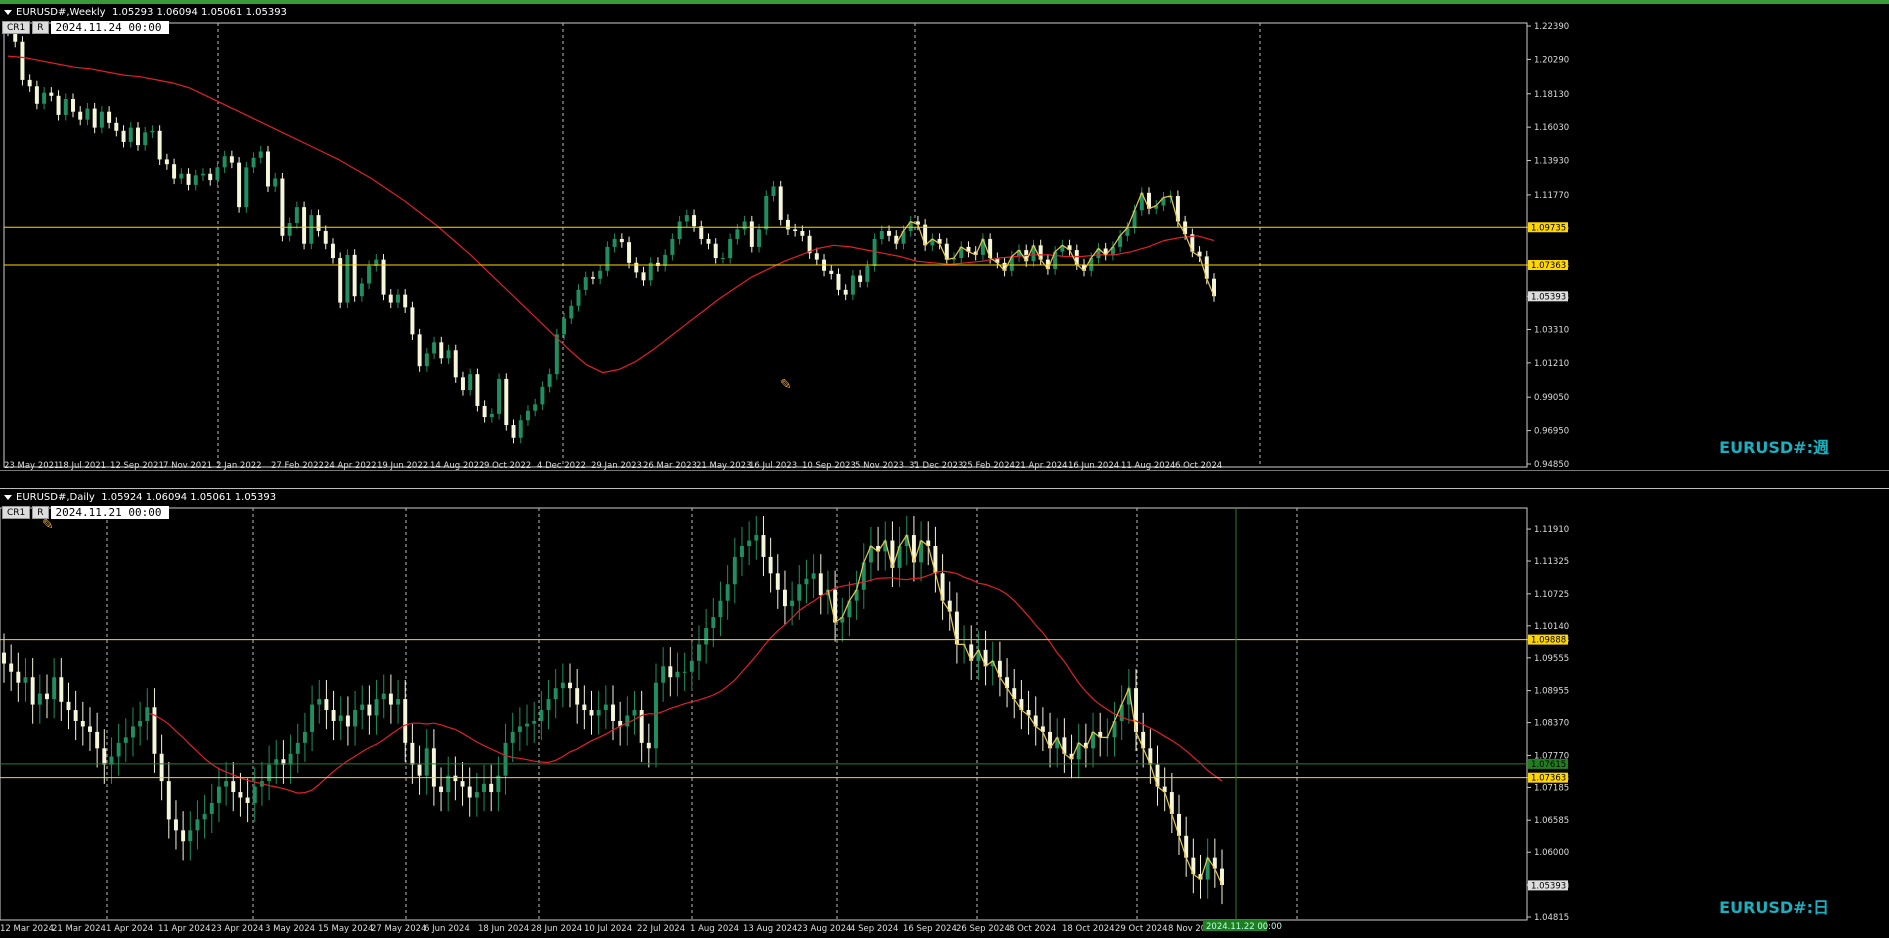 The image size is (1889, 938). I want to click on panel-separator, so click(944, 479).